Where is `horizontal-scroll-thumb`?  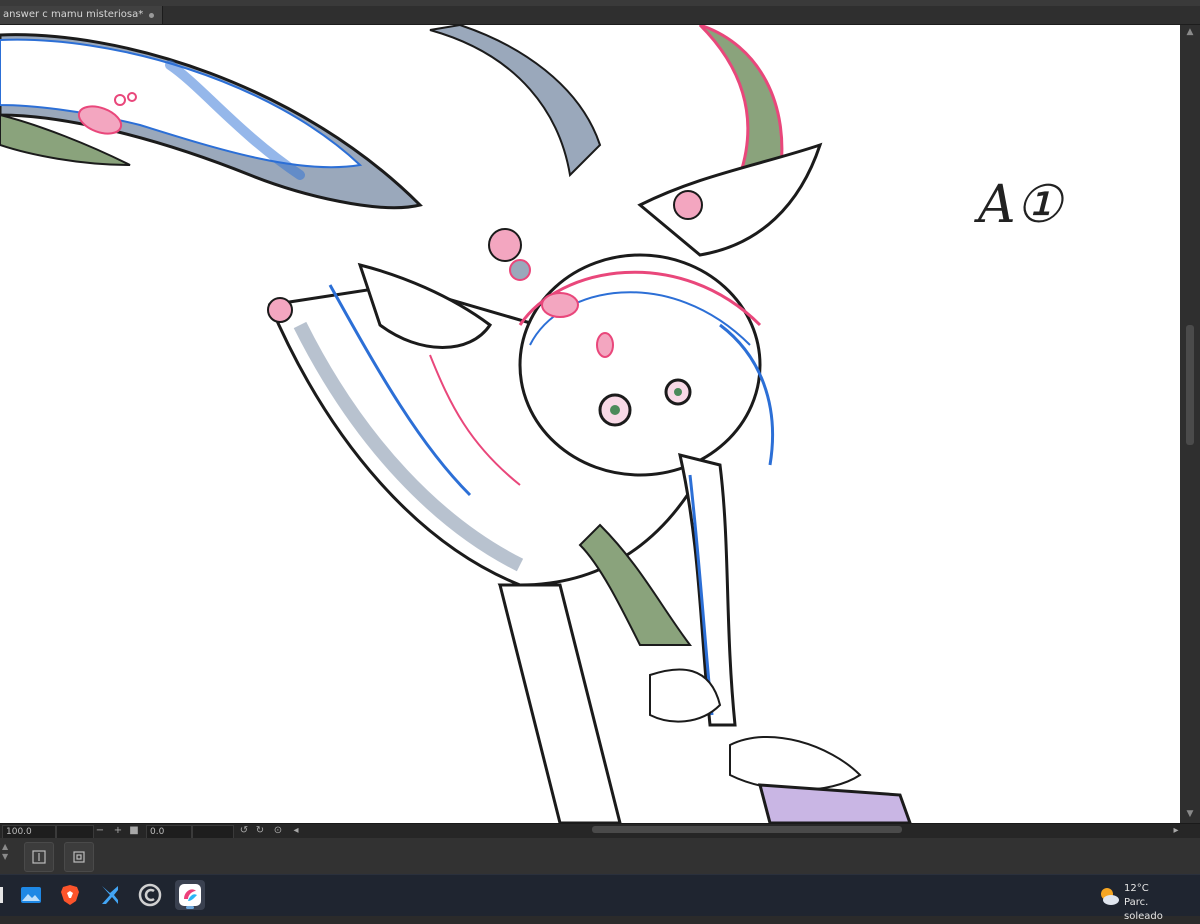 horizontal-scroll-thumb is located at coordinates (747, 829).